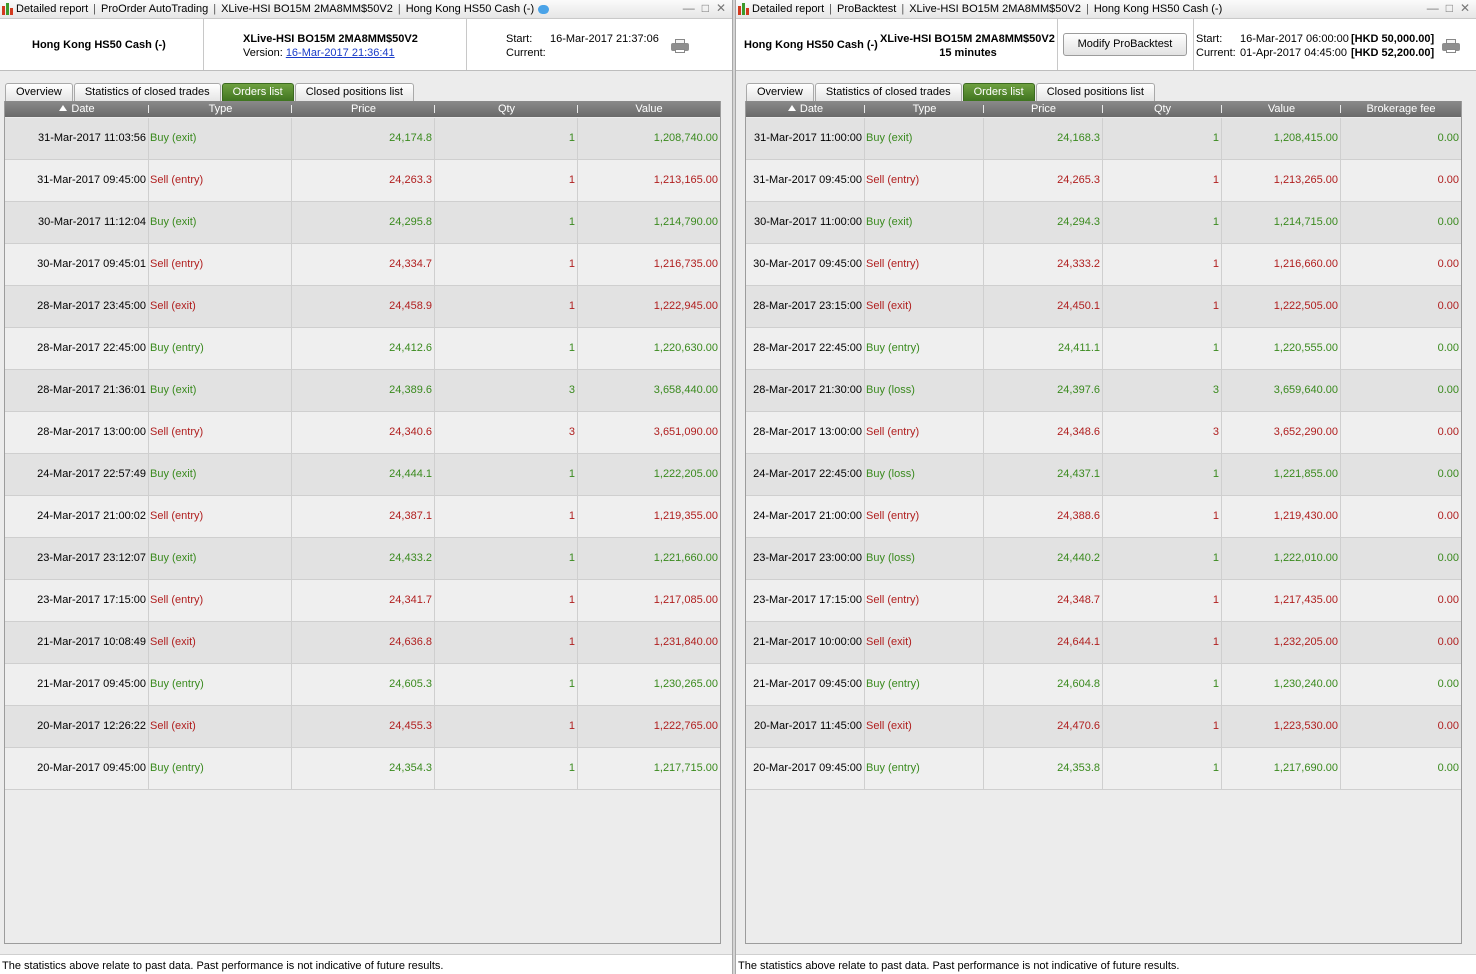 The image size is (1476, 974). Describe the element at coordinates (1281, 726) in the screenshot. I see `cell-value: 1,223,530.00` at that location.